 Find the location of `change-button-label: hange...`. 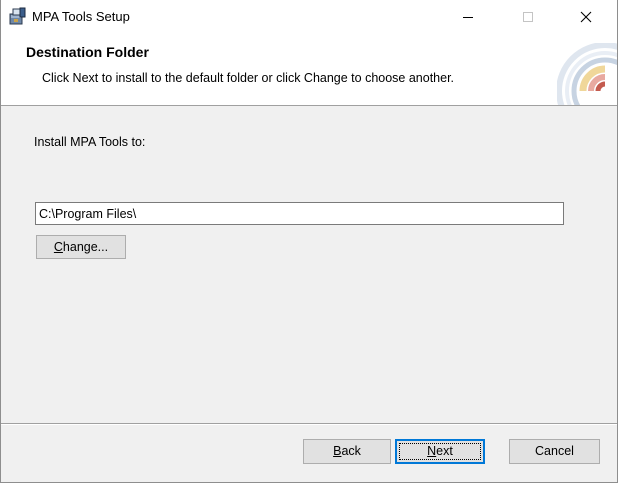

change-button-label: hange... is located at coordinates (85, 246).